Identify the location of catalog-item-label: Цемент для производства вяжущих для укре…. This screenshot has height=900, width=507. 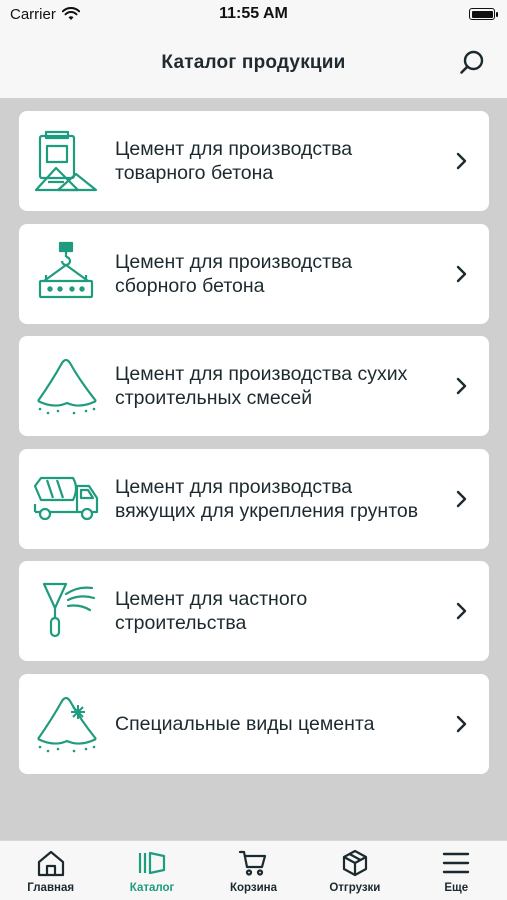
(267, 498).